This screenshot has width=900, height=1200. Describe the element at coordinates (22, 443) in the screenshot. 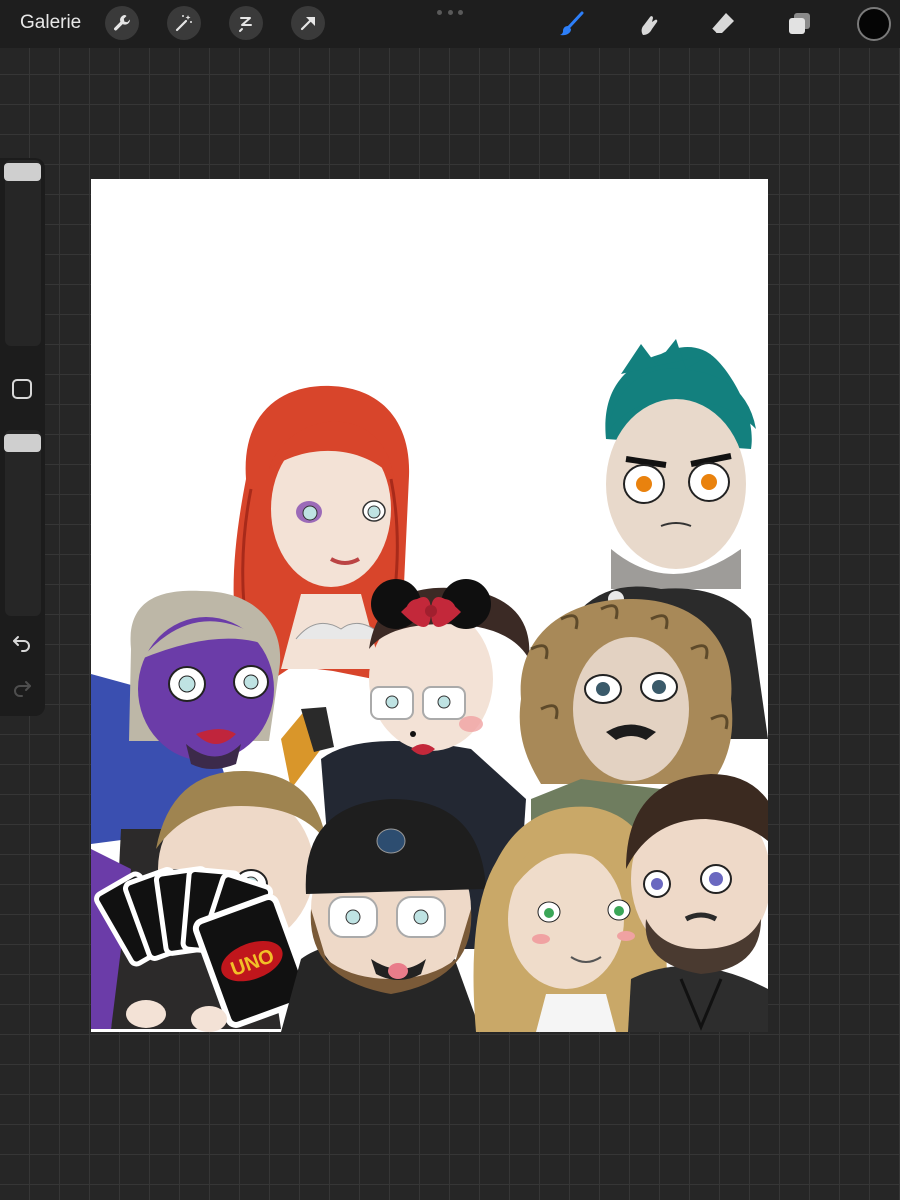

I see `opacity-thumb` at that location.